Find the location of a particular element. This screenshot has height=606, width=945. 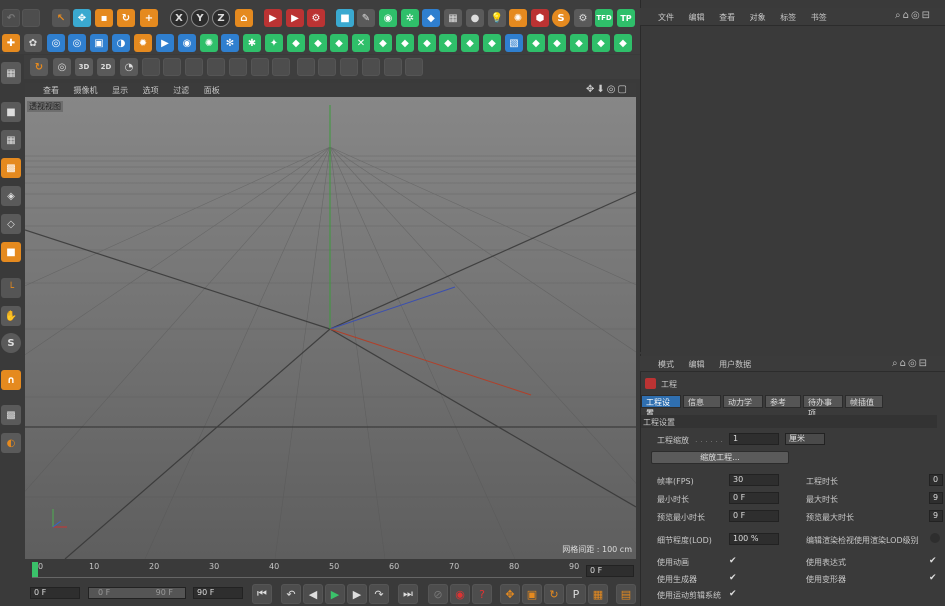

tab-dynamics: 动力学 is located at coordinates (743, 401).